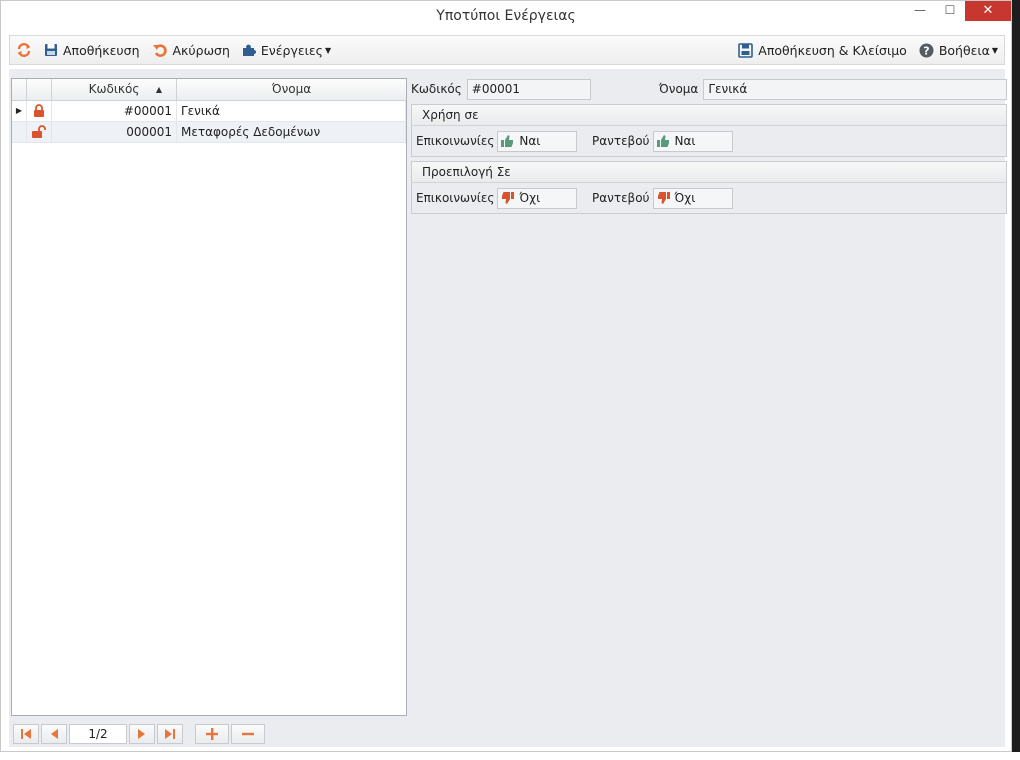  I want to click on help-dropdown-button: ? Βοήθεια ▼, so click(958, 50).